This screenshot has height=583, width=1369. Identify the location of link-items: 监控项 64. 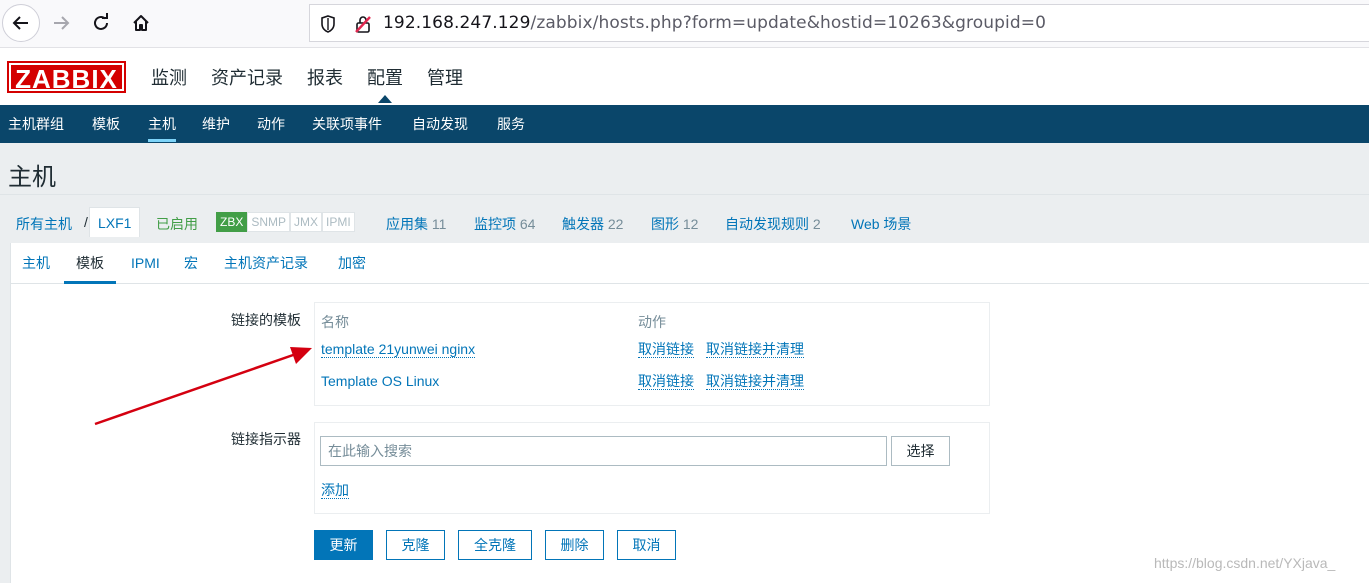
(504, 224).